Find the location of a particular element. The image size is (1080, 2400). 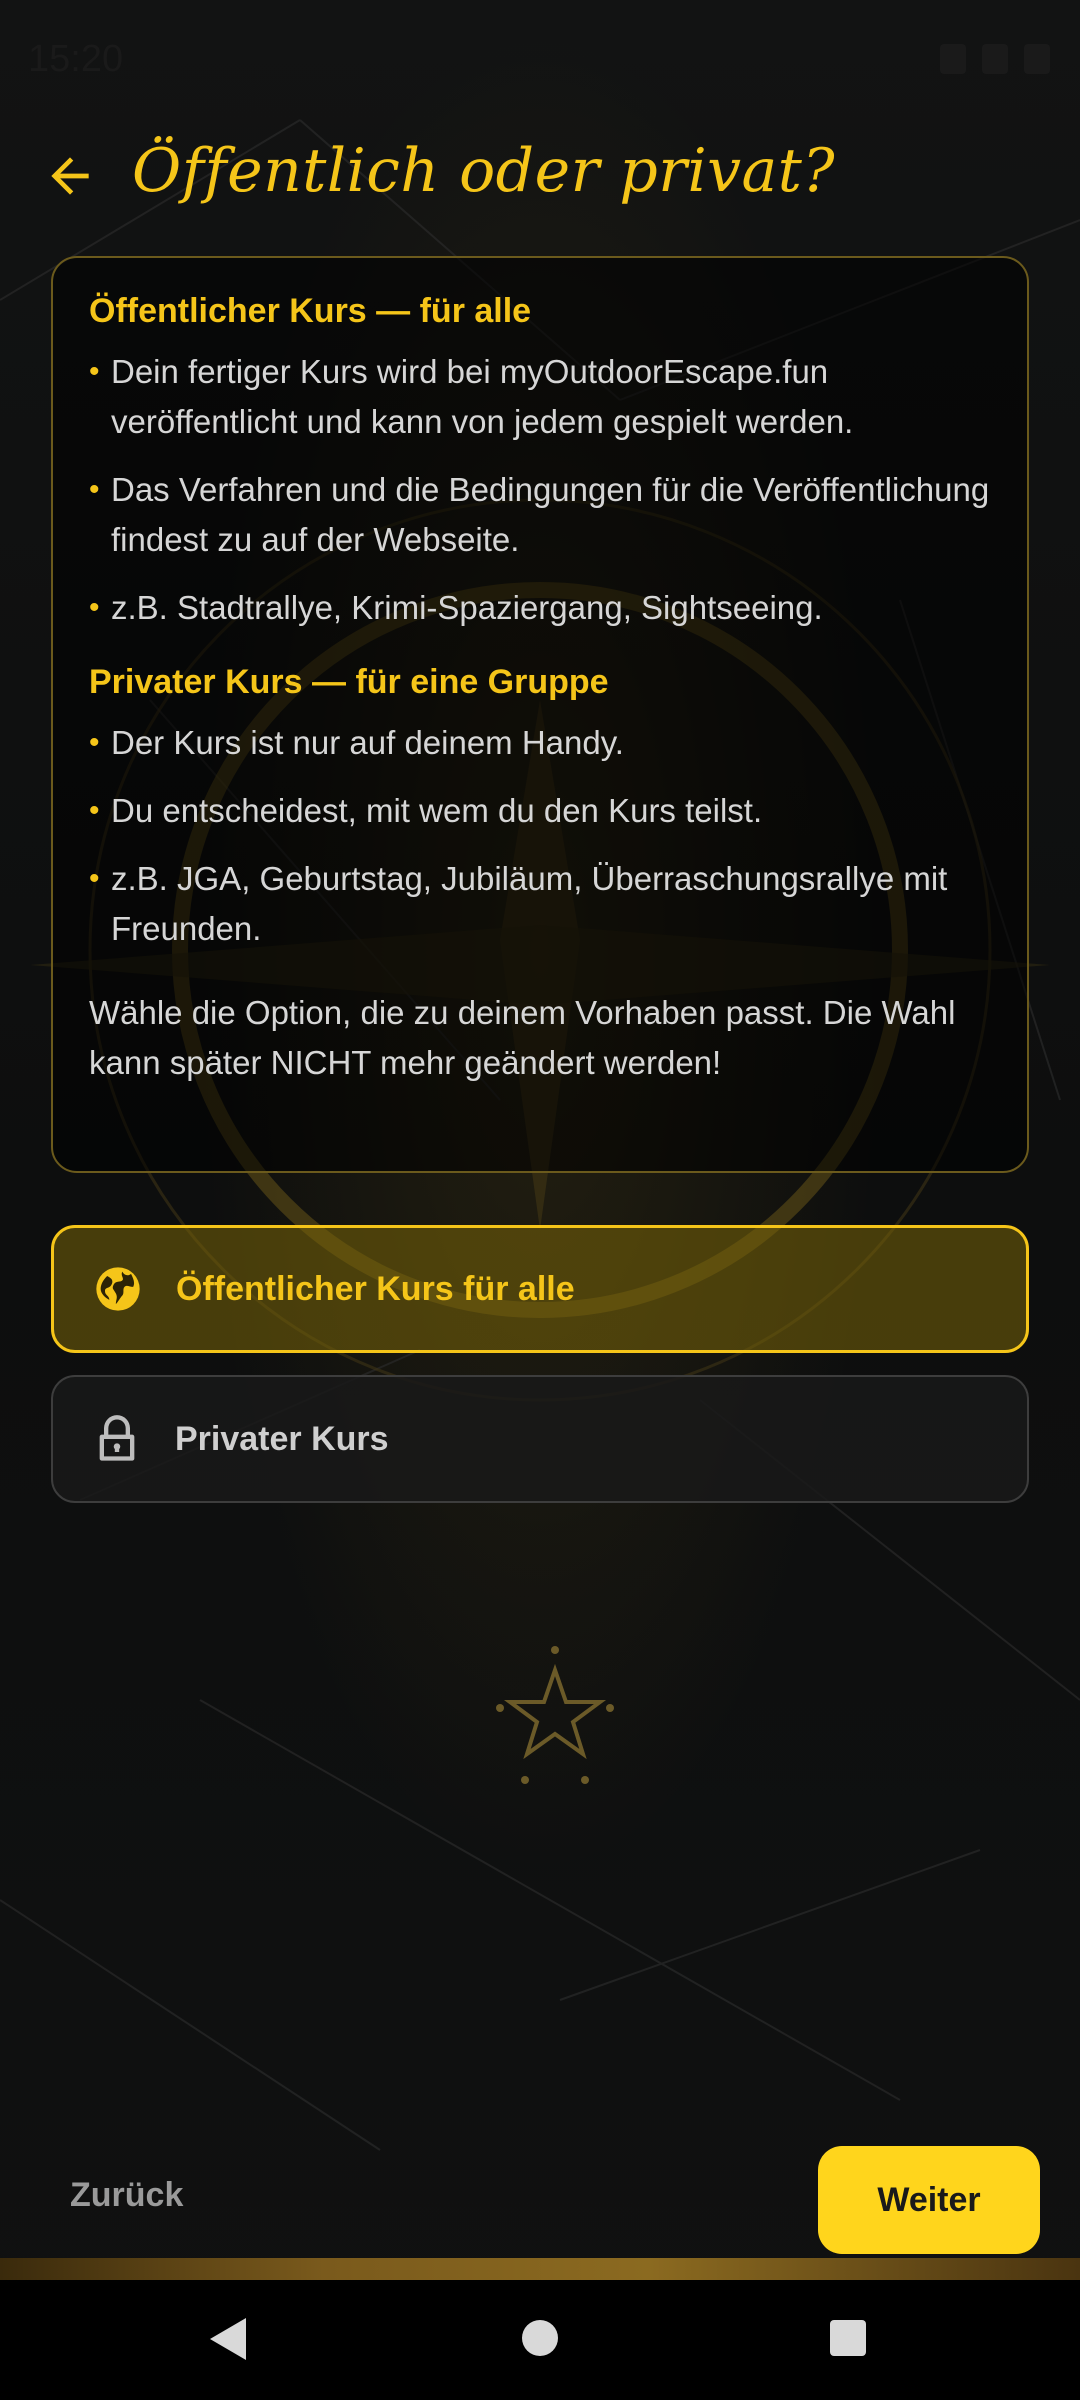

globe-icon is located at coordinates (118, 1289).